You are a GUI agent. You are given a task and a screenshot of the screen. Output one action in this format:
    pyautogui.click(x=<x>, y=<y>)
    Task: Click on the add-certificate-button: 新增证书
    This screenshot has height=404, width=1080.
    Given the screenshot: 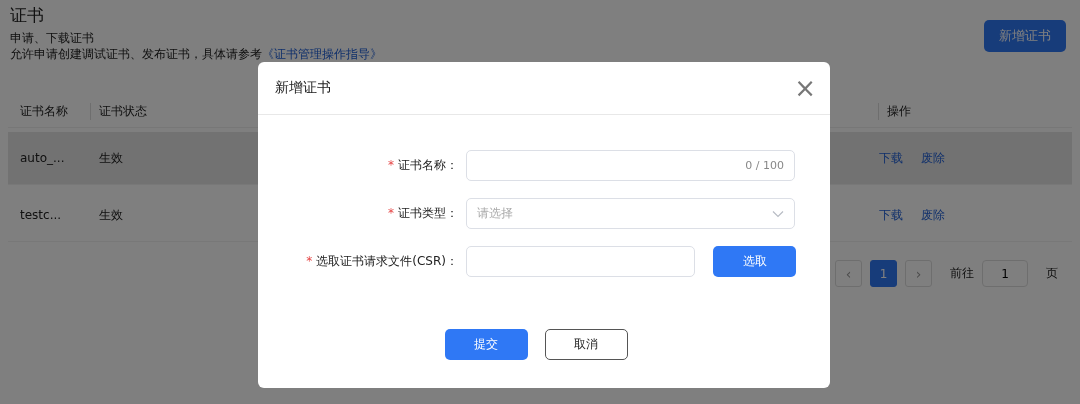 What is the action you would take?
    pyautogui.click(x=1025, y=36)
    